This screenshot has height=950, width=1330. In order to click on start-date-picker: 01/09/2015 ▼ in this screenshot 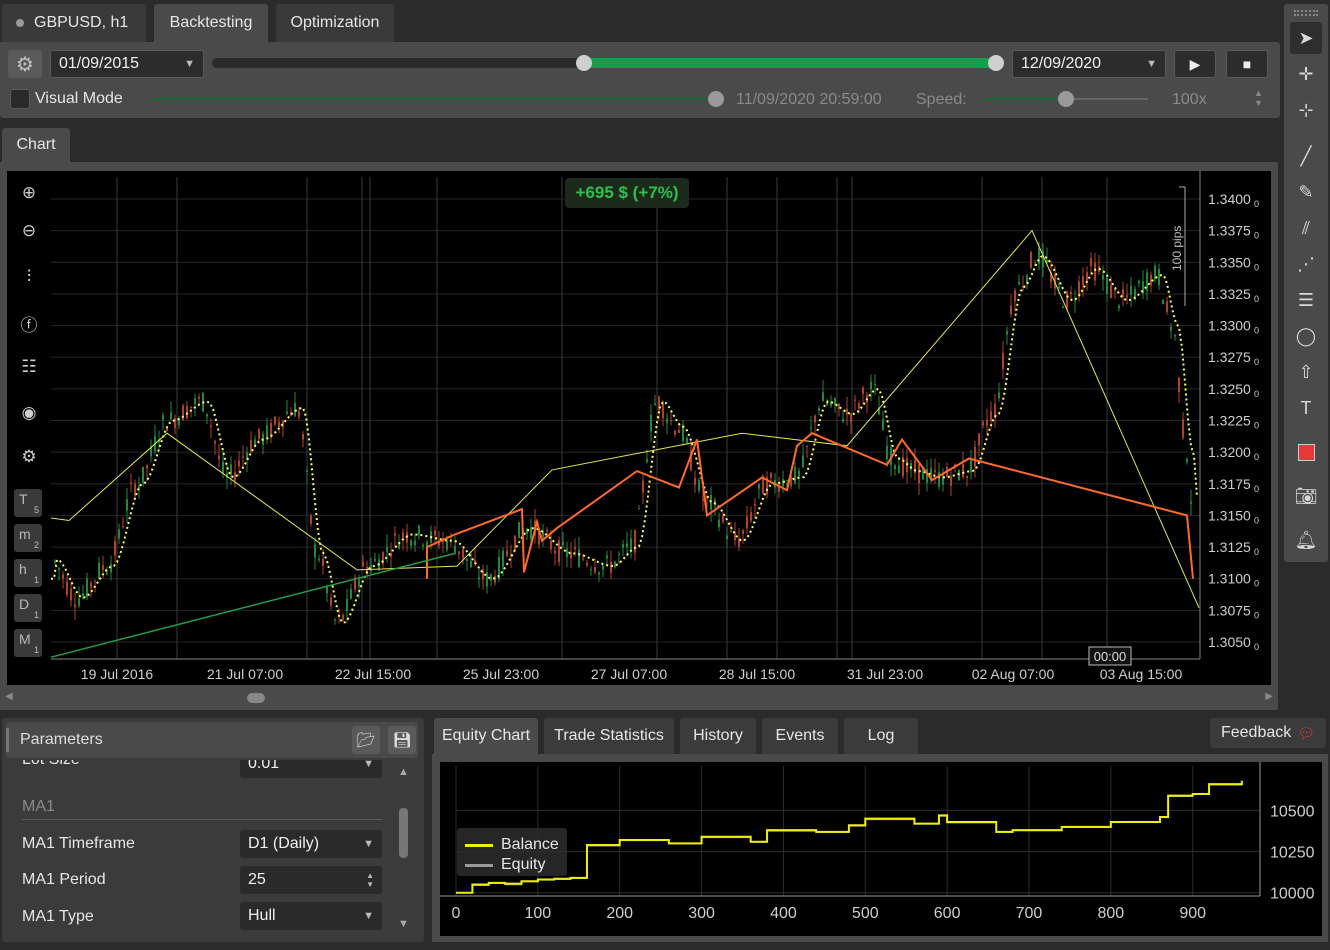, I will do `click(127, 64)`.